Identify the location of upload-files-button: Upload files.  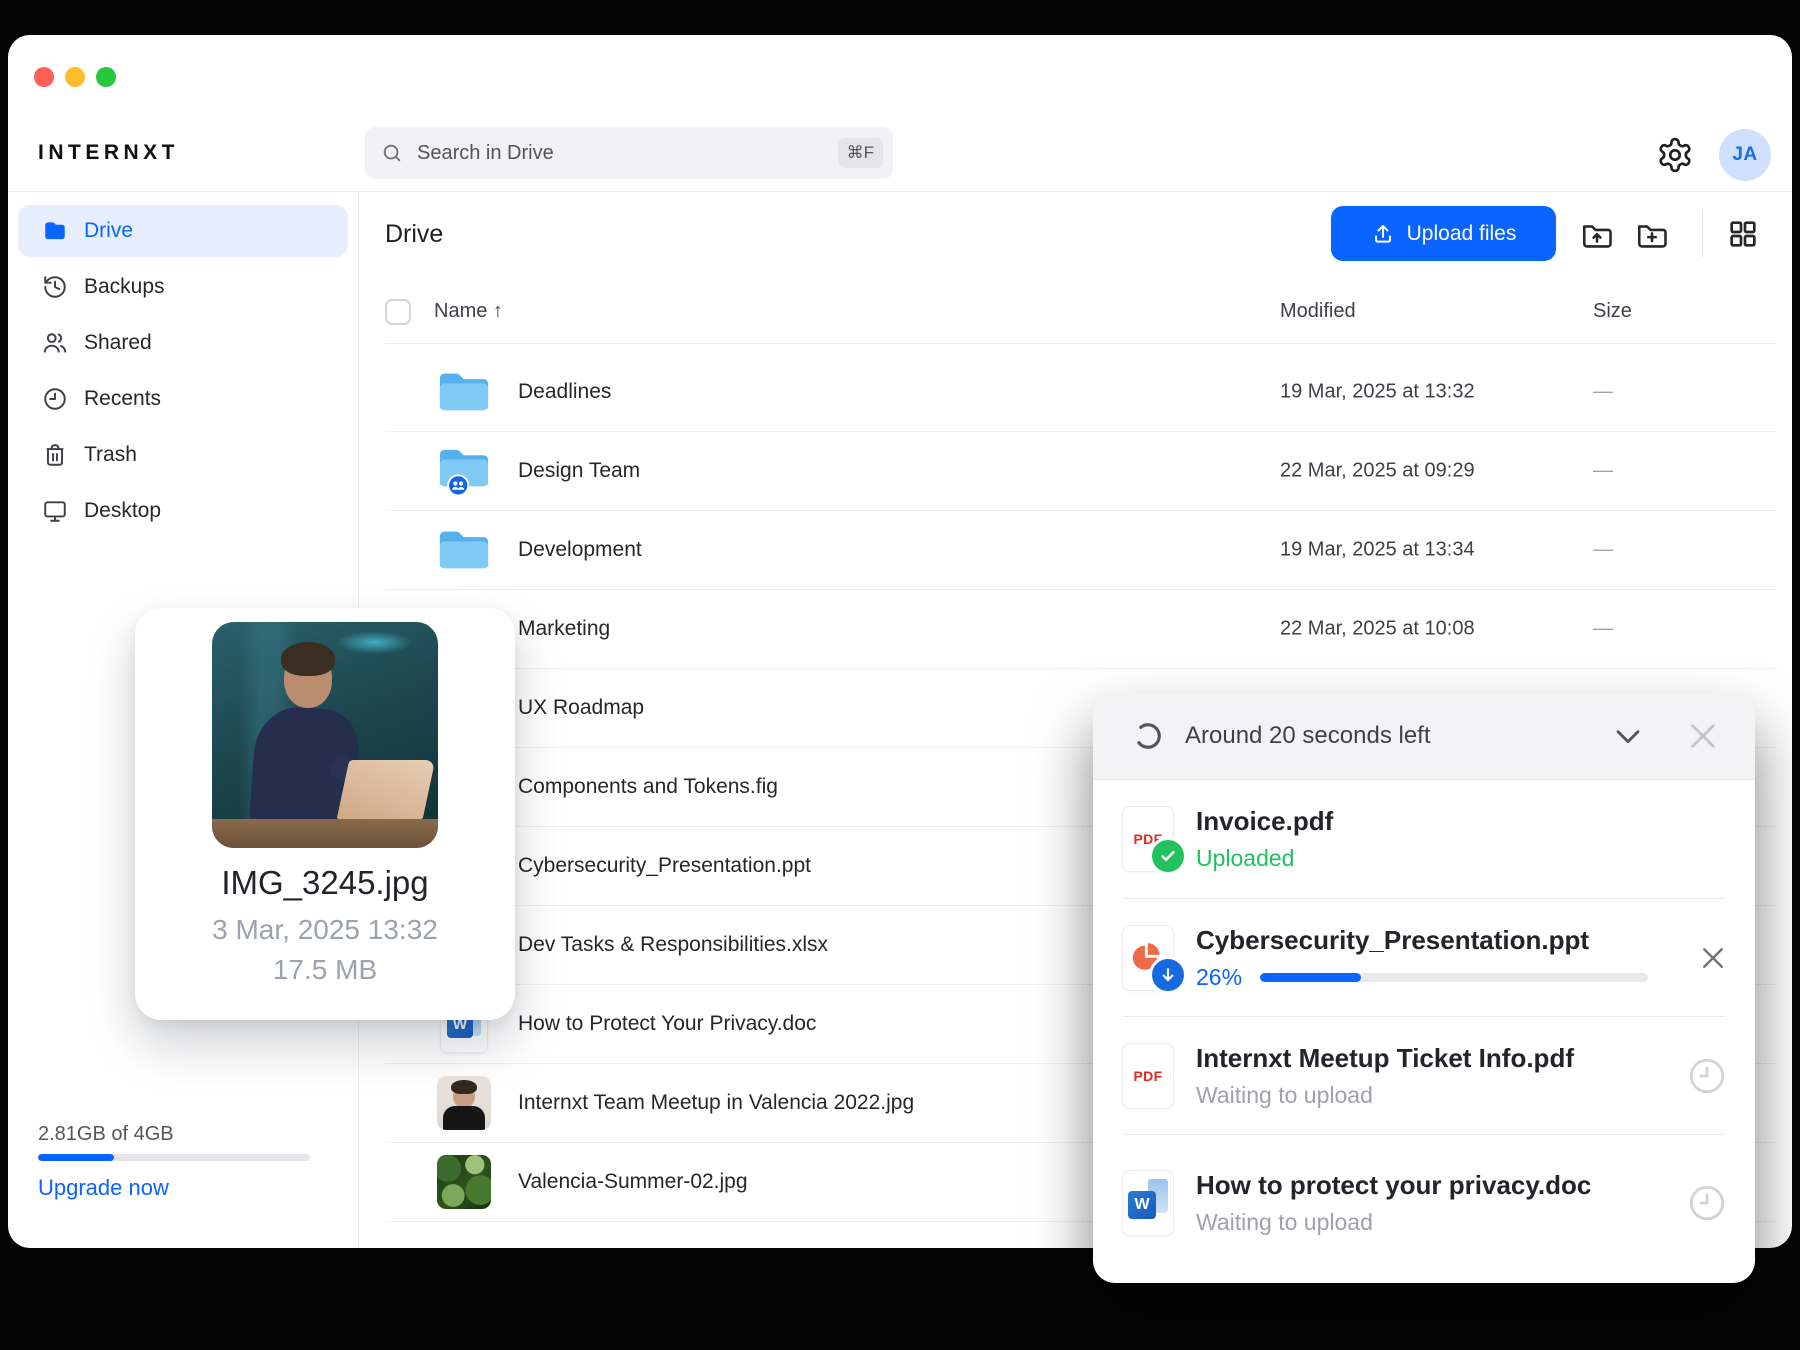
(1443, 233).